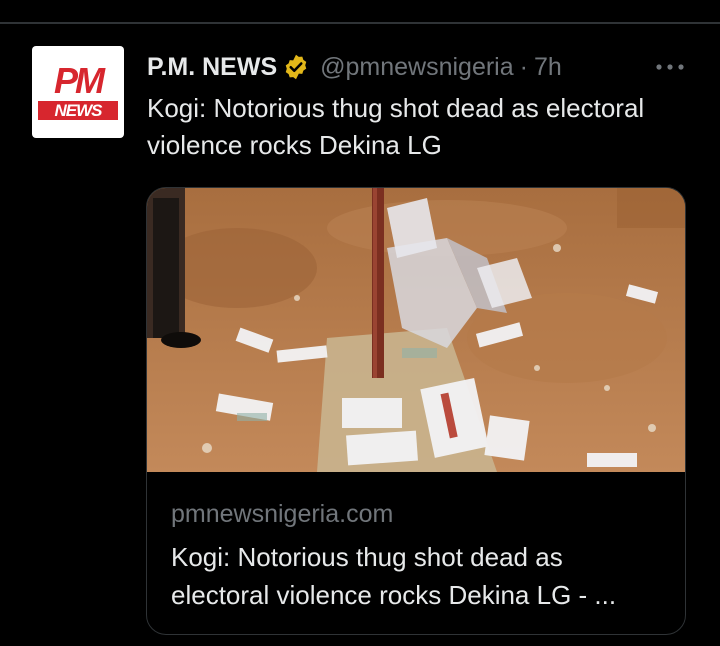 This screenshot has width=720, height=646. Describe the element at coordinates (670, 67) in the screenshot. I see `more-options-icon` at that location.